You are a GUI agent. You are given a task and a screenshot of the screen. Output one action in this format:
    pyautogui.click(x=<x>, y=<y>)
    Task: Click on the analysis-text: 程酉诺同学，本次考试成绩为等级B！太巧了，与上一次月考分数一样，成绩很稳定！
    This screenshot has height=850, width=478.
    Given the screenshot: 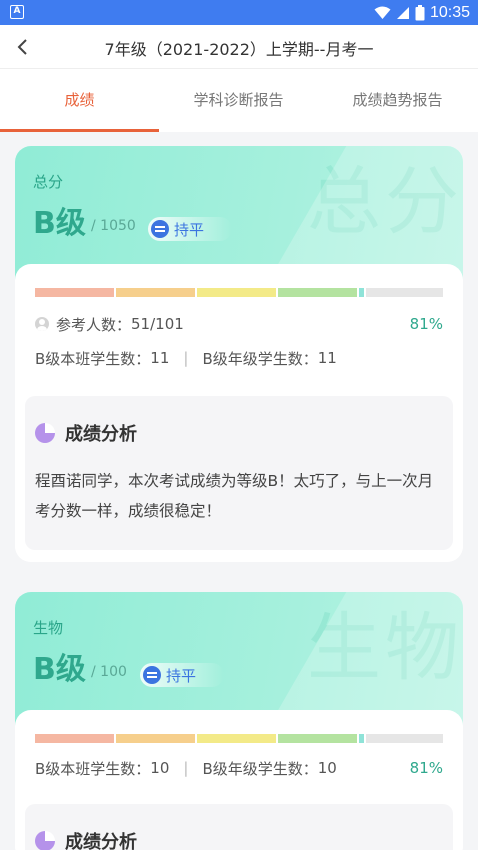 What is the action you would take?
    pyautogui.click(x=234, y=496)
    